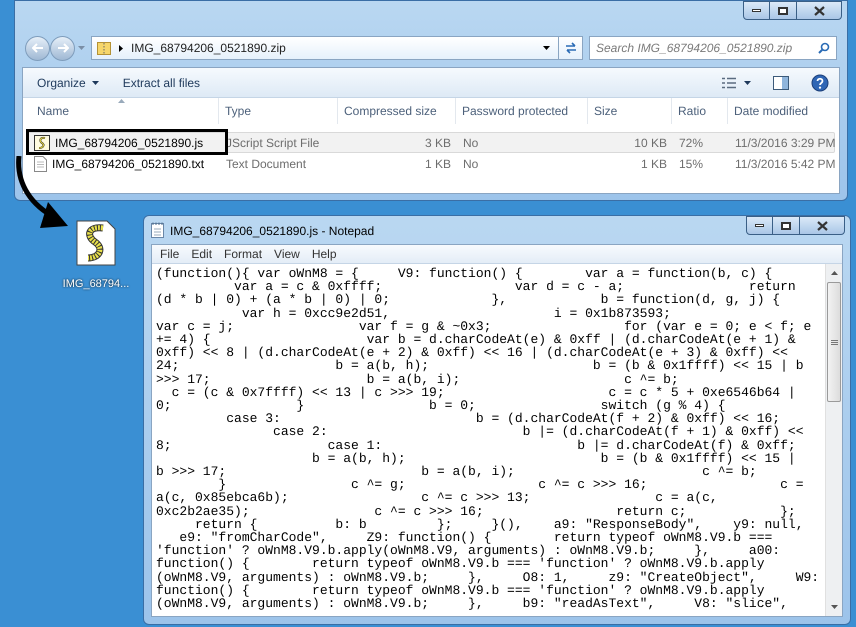 This screenshot has height=627, width=856. What do you see at coordinates (783, 111) in the screenshot?
I see `column-header: Date modified` at bounding box center [783, 111].